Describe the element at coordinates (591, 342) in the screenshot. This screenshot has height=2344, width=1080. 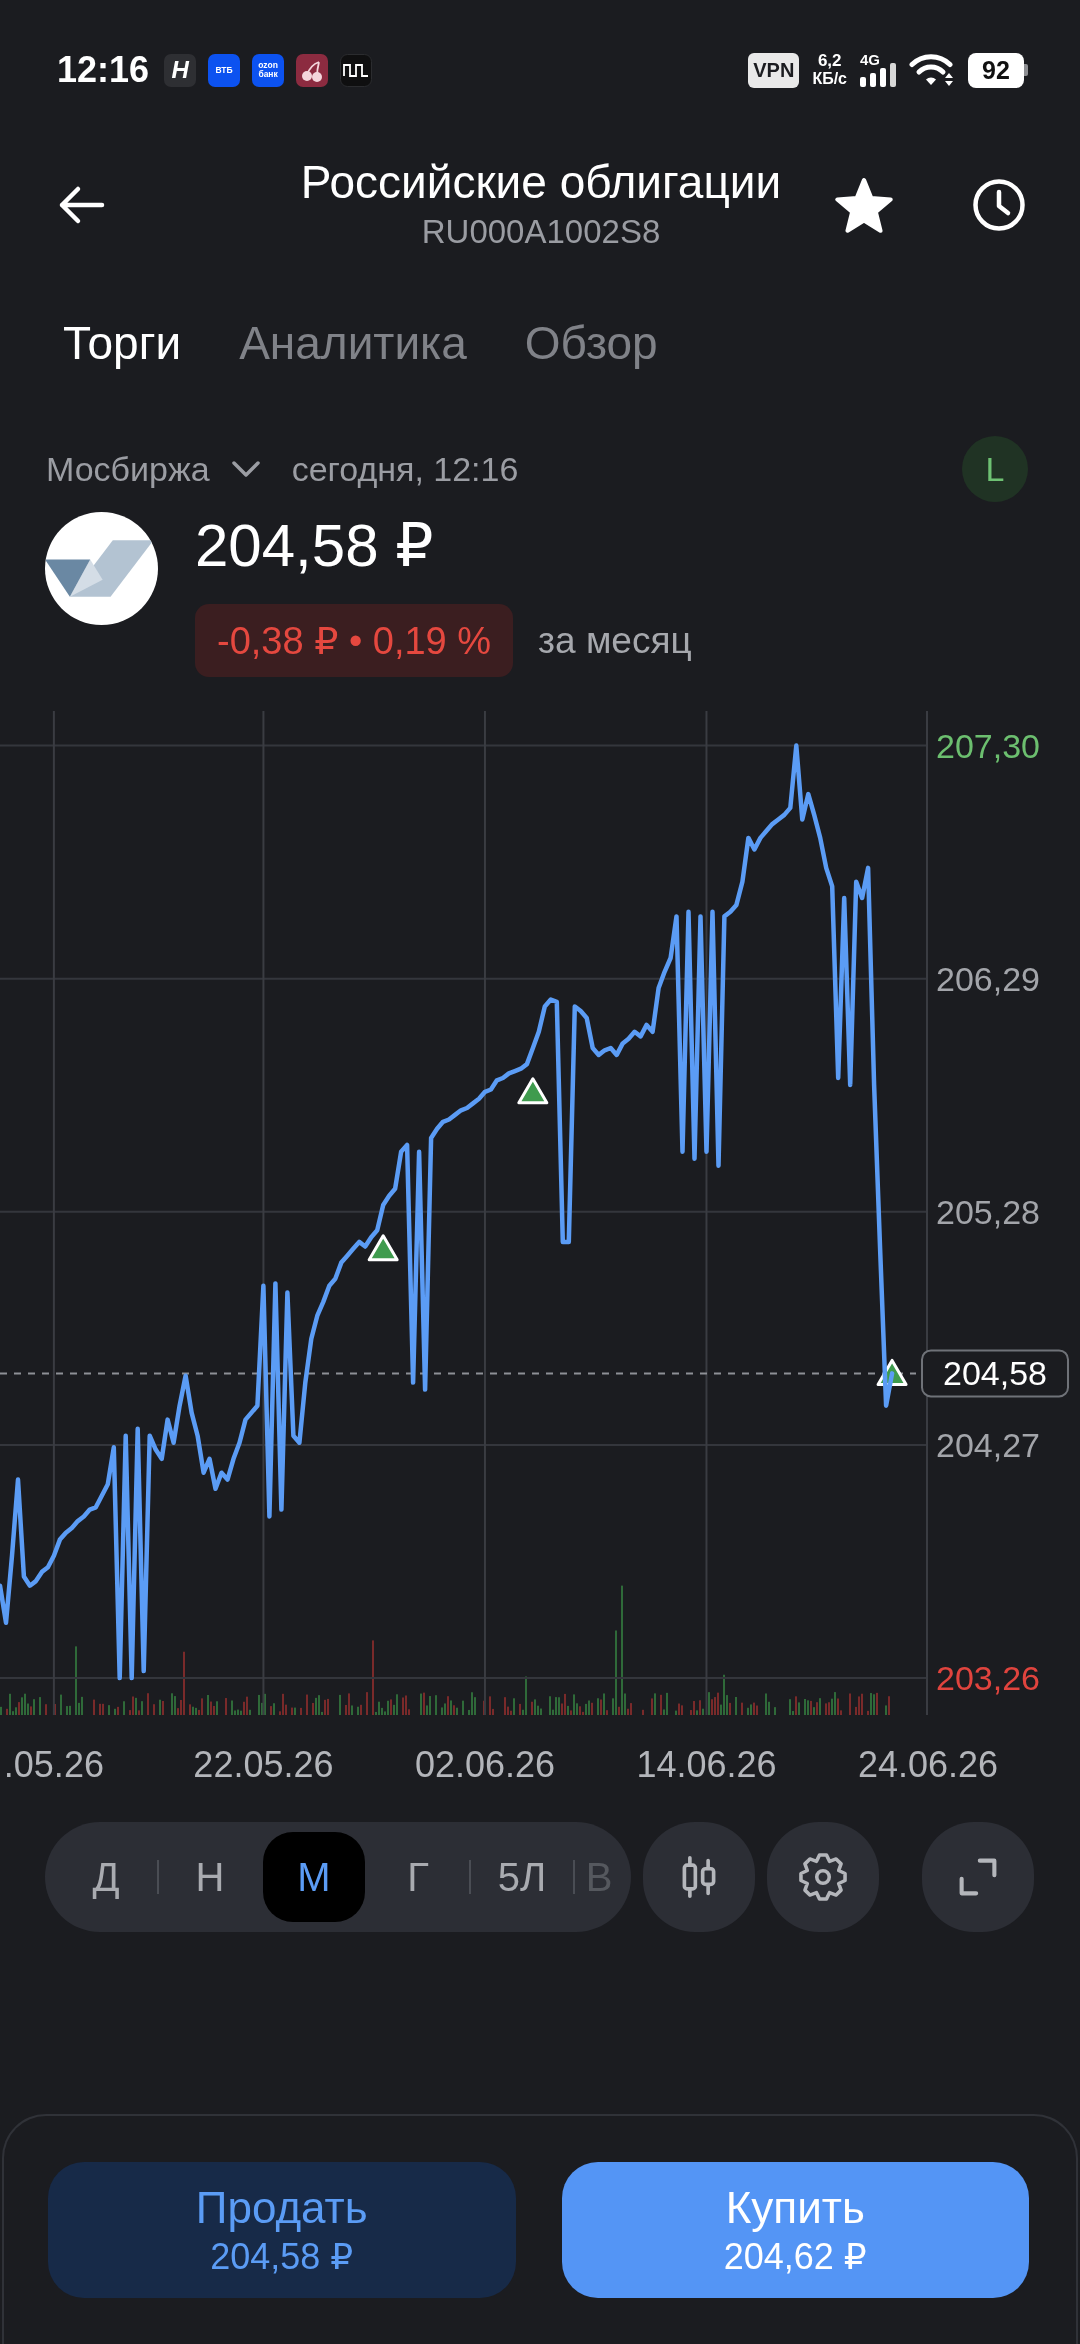
I see `tab: Обзор` at that location.